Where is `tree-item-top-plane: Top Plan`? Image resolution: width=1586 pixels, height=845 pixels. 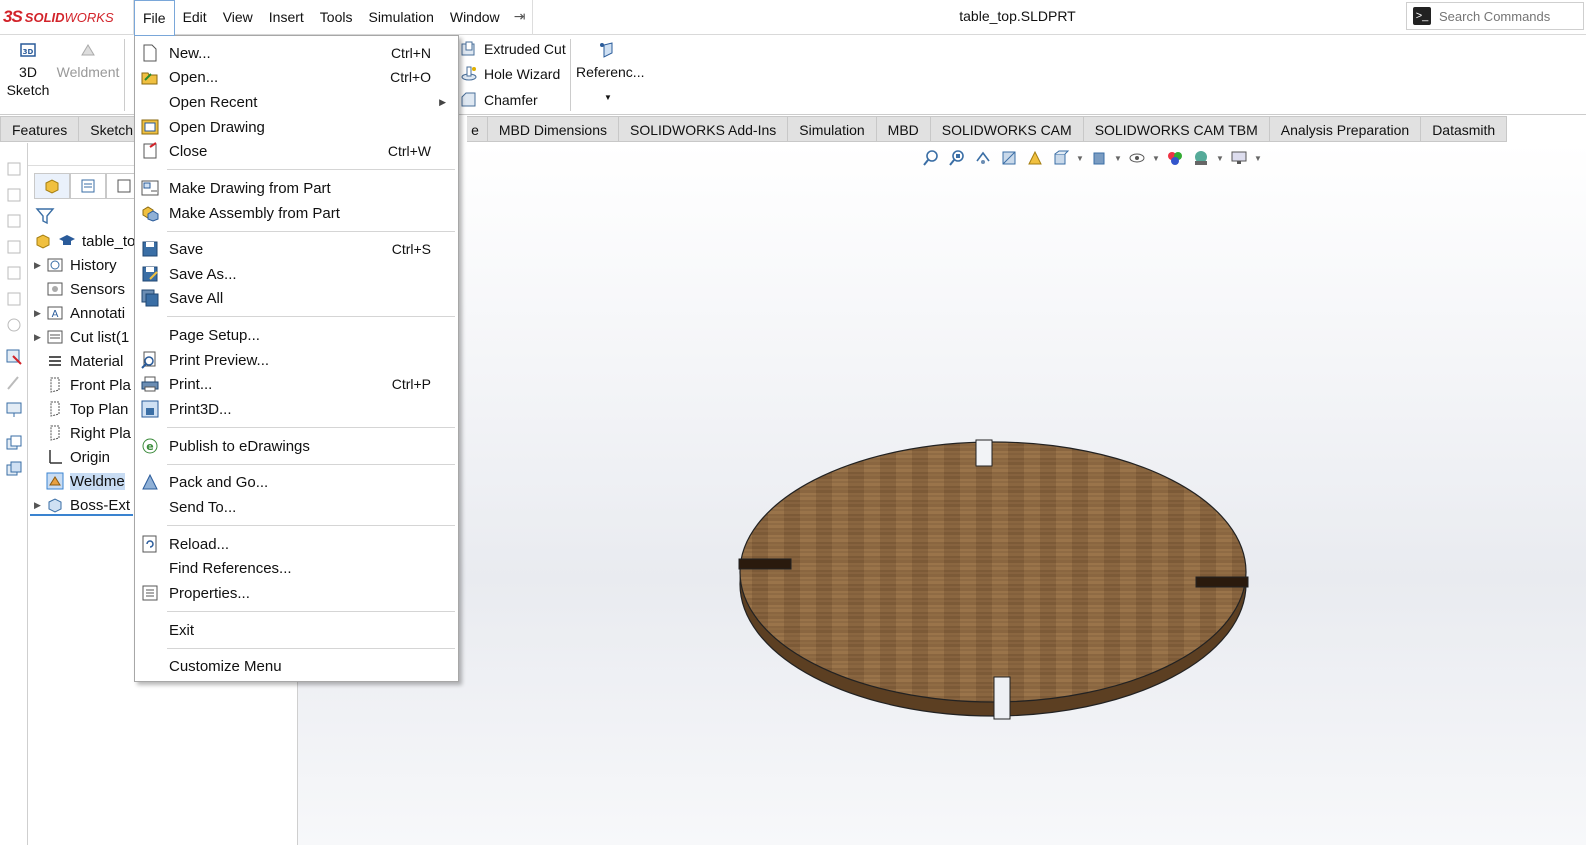
tree-item-top-plane: Top Plan is located at coordinates (81, 409).